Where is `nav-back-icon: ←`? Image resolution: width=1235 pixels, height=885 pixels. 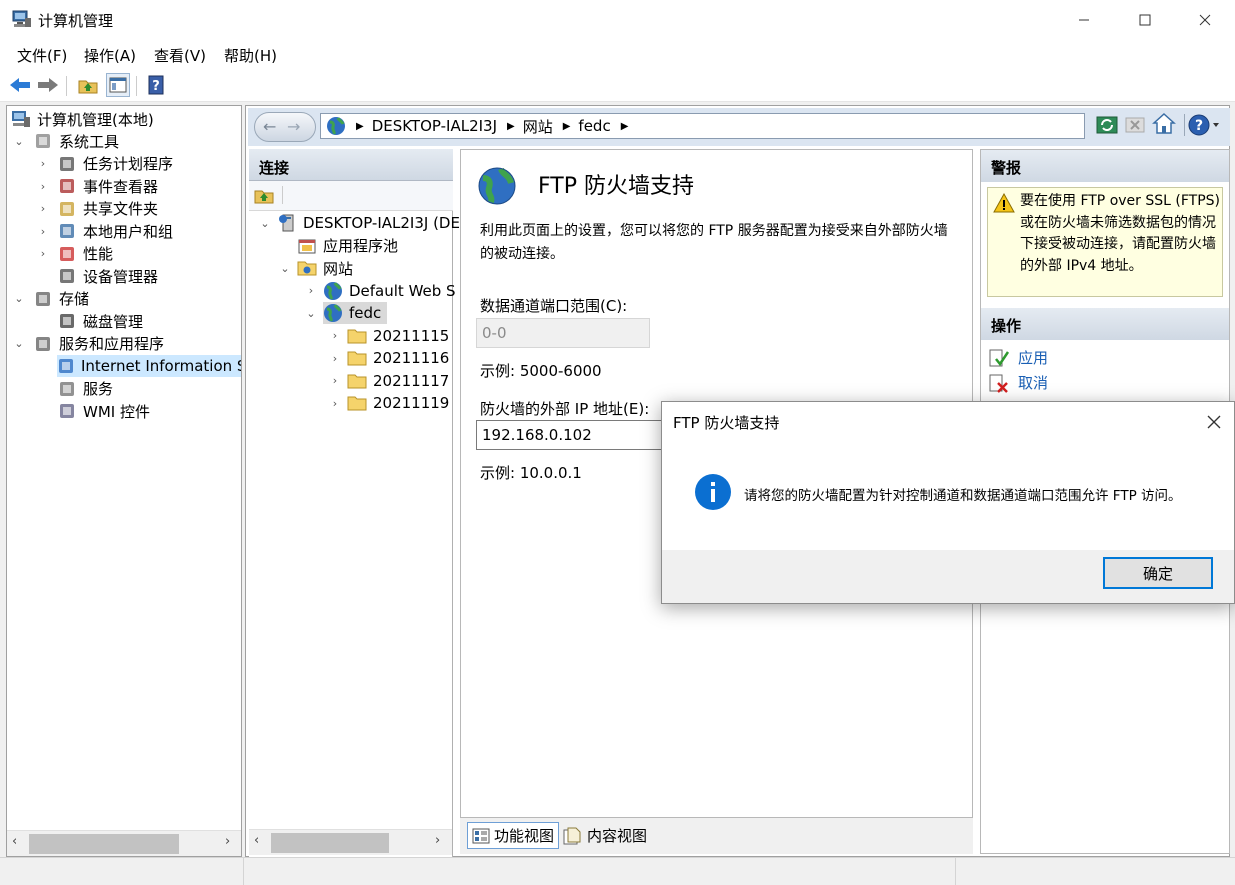
nav-back-icon: ← is located at coordinates (269, 126).